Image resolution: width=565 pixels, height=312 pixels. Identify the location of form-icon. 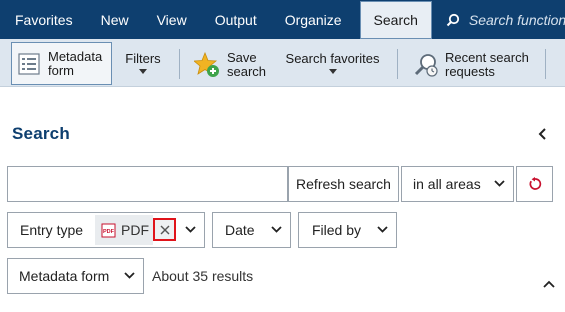
(29, 63).